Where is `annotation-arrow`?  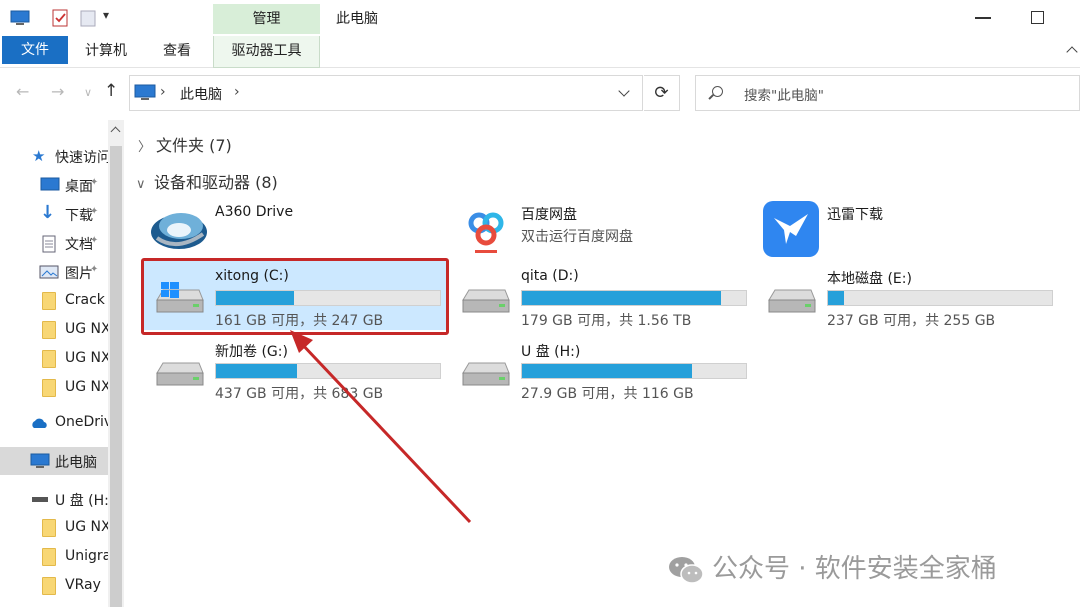 annotation-arrow is located at coordinates (381, 427).